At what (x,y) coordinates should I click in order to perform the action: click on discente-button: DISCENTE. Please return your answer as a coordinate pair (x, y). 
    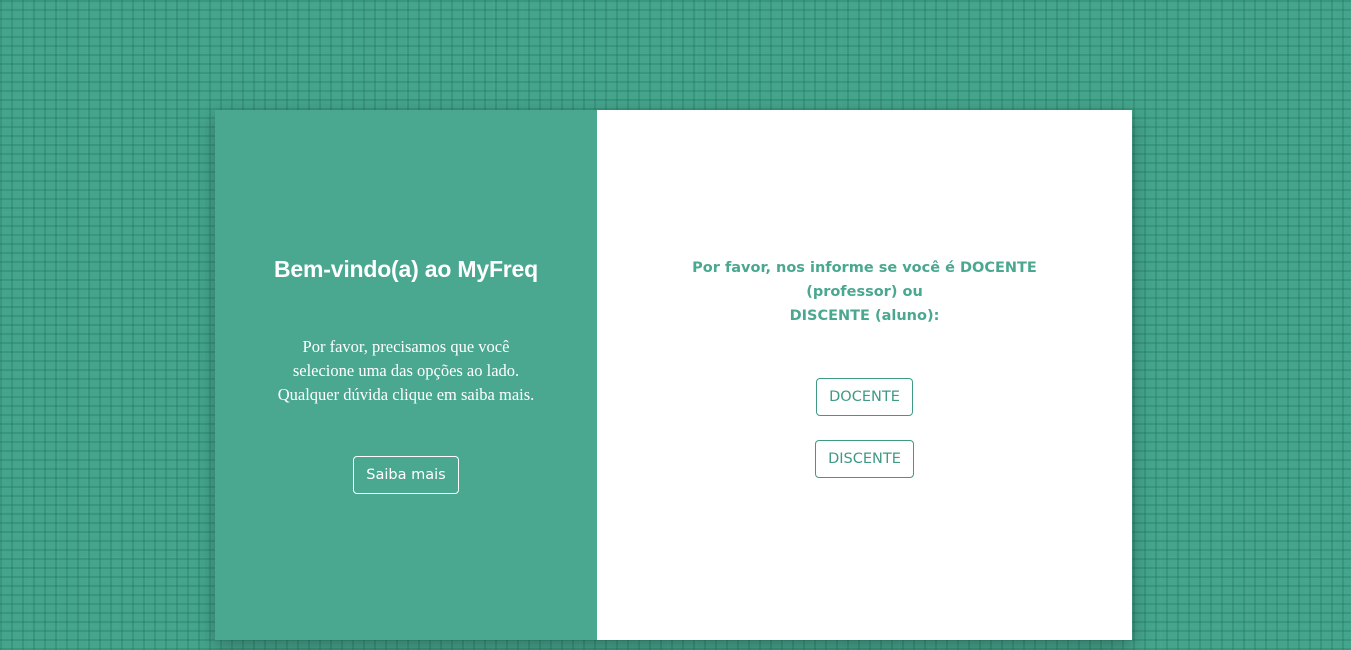
    Looking at the image, I should click on (864, 459).